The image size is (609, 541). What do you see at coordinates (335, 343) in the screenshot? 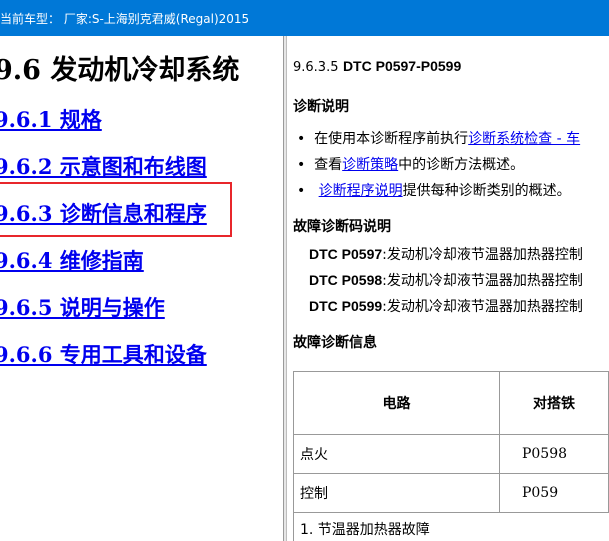
I see `diagnostic-info-heading: 故障诊断信息` at bounding box center [335, 343].